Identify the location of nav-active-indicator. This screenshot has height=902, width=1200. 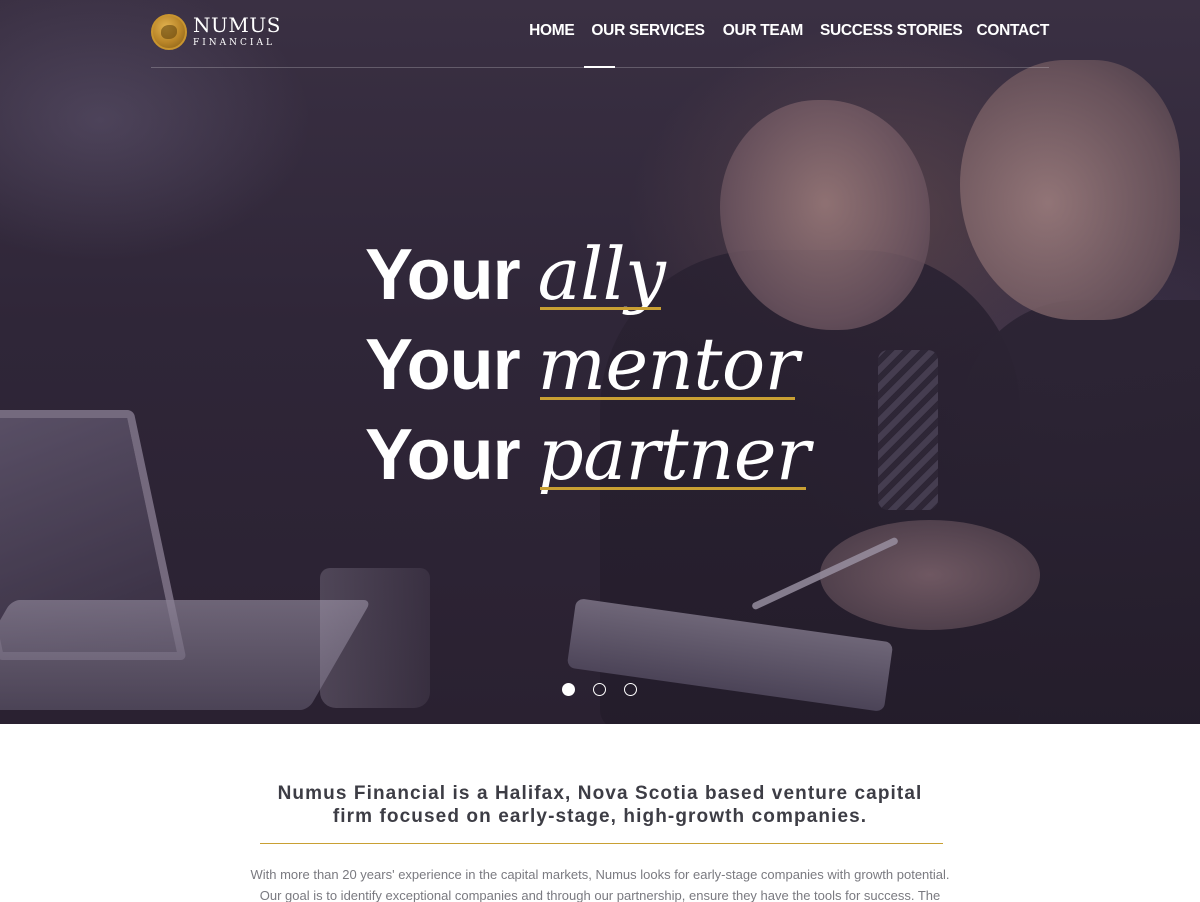
(599, 67).